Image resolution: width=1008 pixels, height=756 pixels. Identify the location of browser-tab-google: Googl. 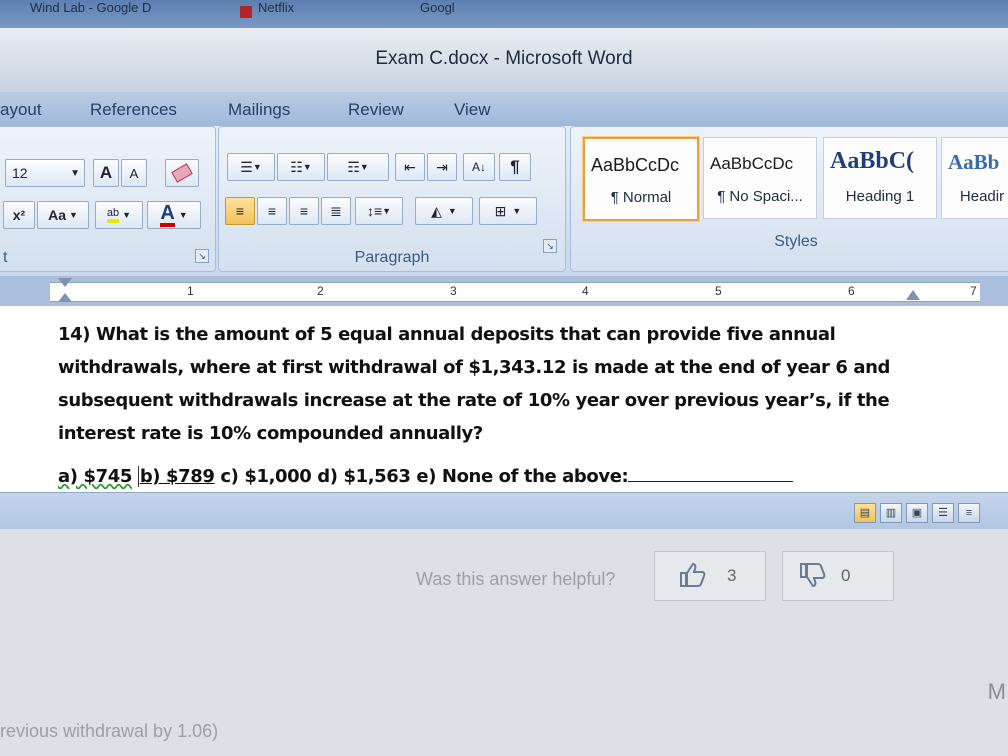
(437, 7).